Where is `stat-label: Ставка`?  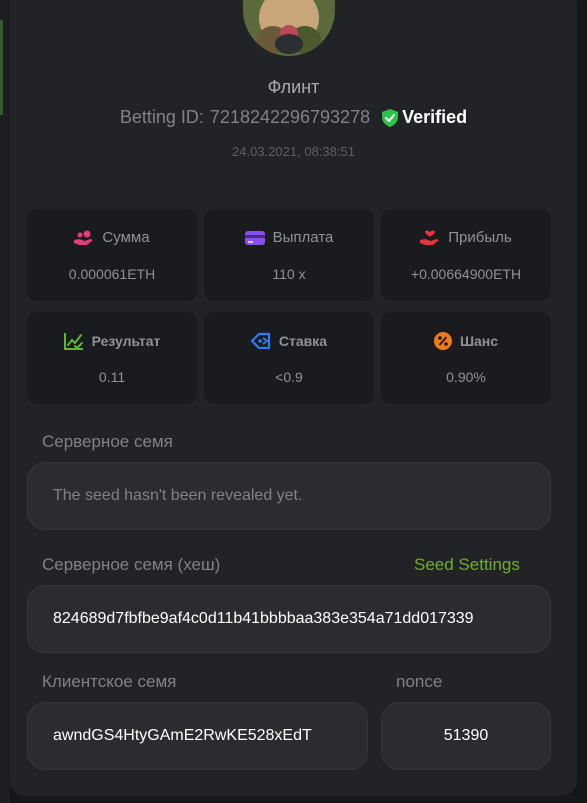
stat-label: Ставка is located at coordinates (303, 341).